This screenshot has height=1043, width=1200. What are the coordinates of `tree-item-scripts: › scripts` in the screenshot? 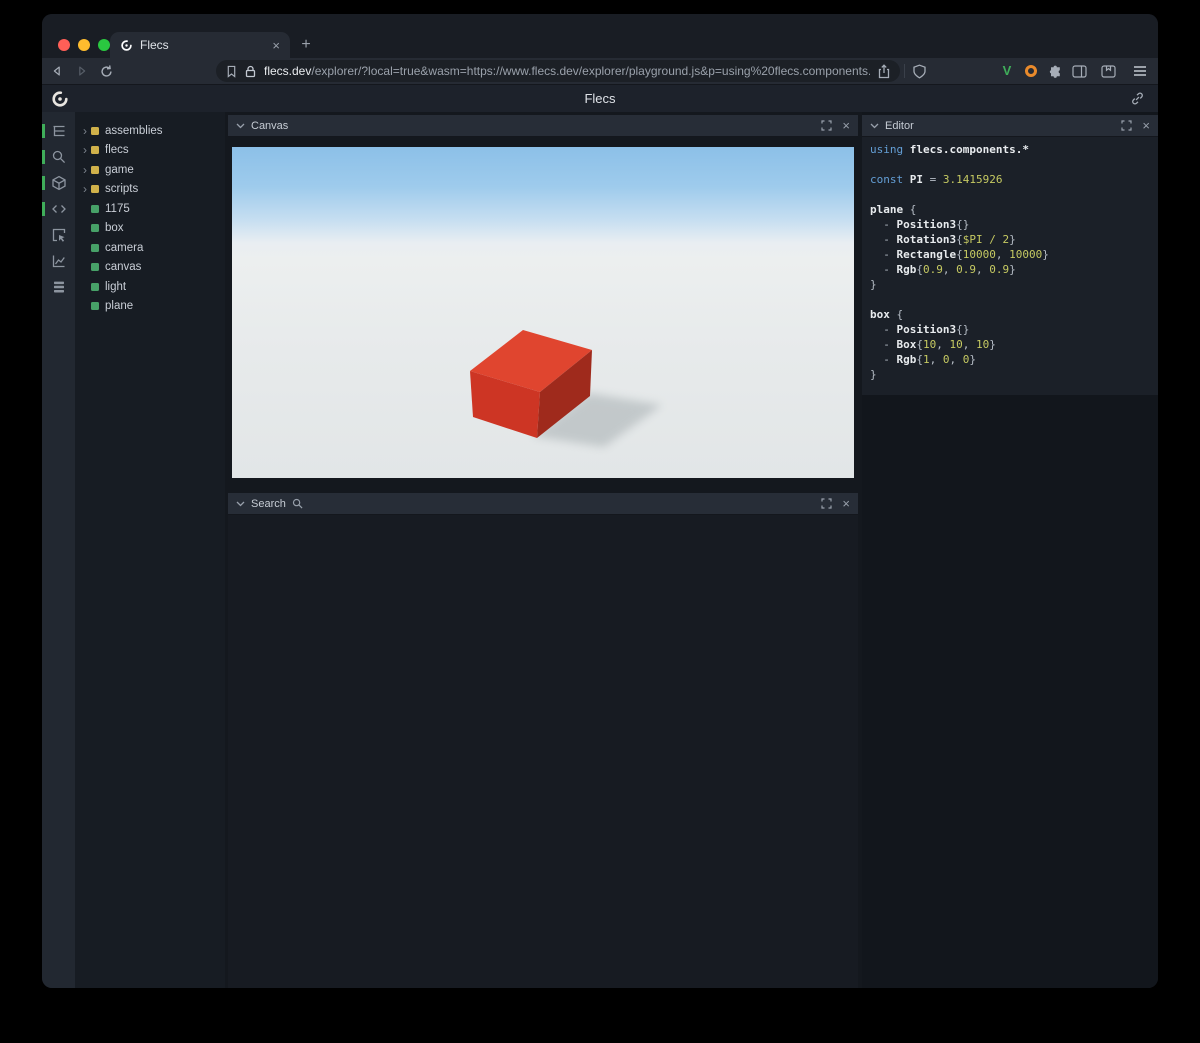 It's located at (150, 190).